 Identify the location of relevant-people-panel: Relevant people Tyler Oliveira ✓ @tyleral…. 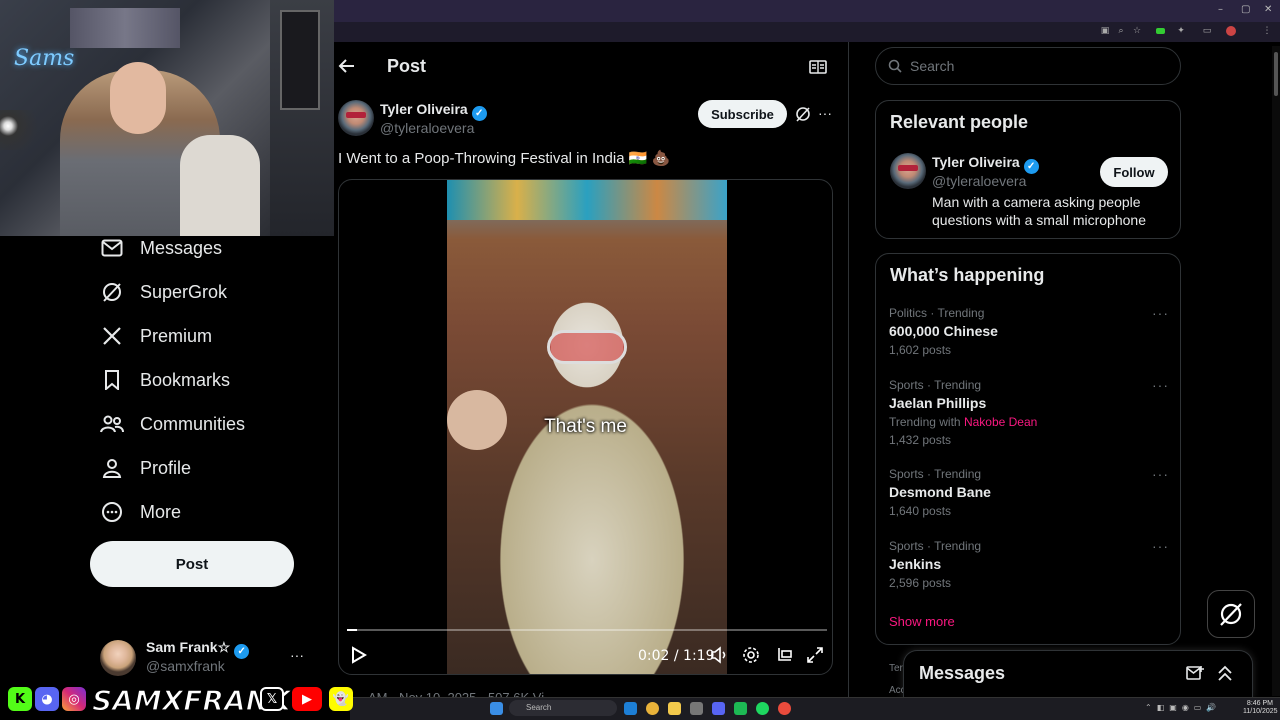
(1028, 169).